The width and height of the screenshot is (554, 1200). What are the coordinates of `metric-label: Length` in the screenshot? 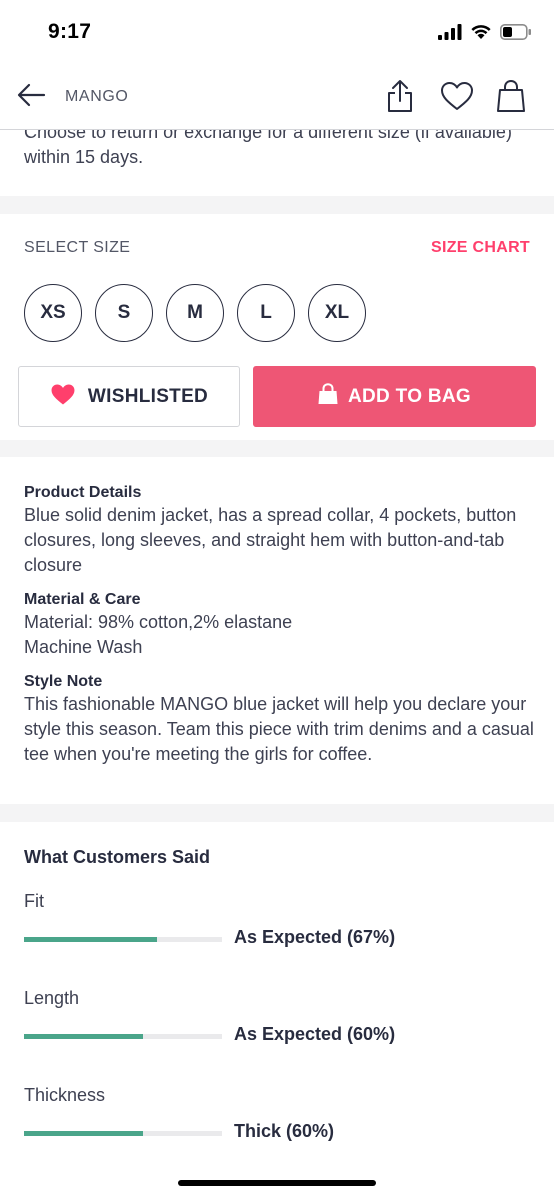 It's located at (52, 998).